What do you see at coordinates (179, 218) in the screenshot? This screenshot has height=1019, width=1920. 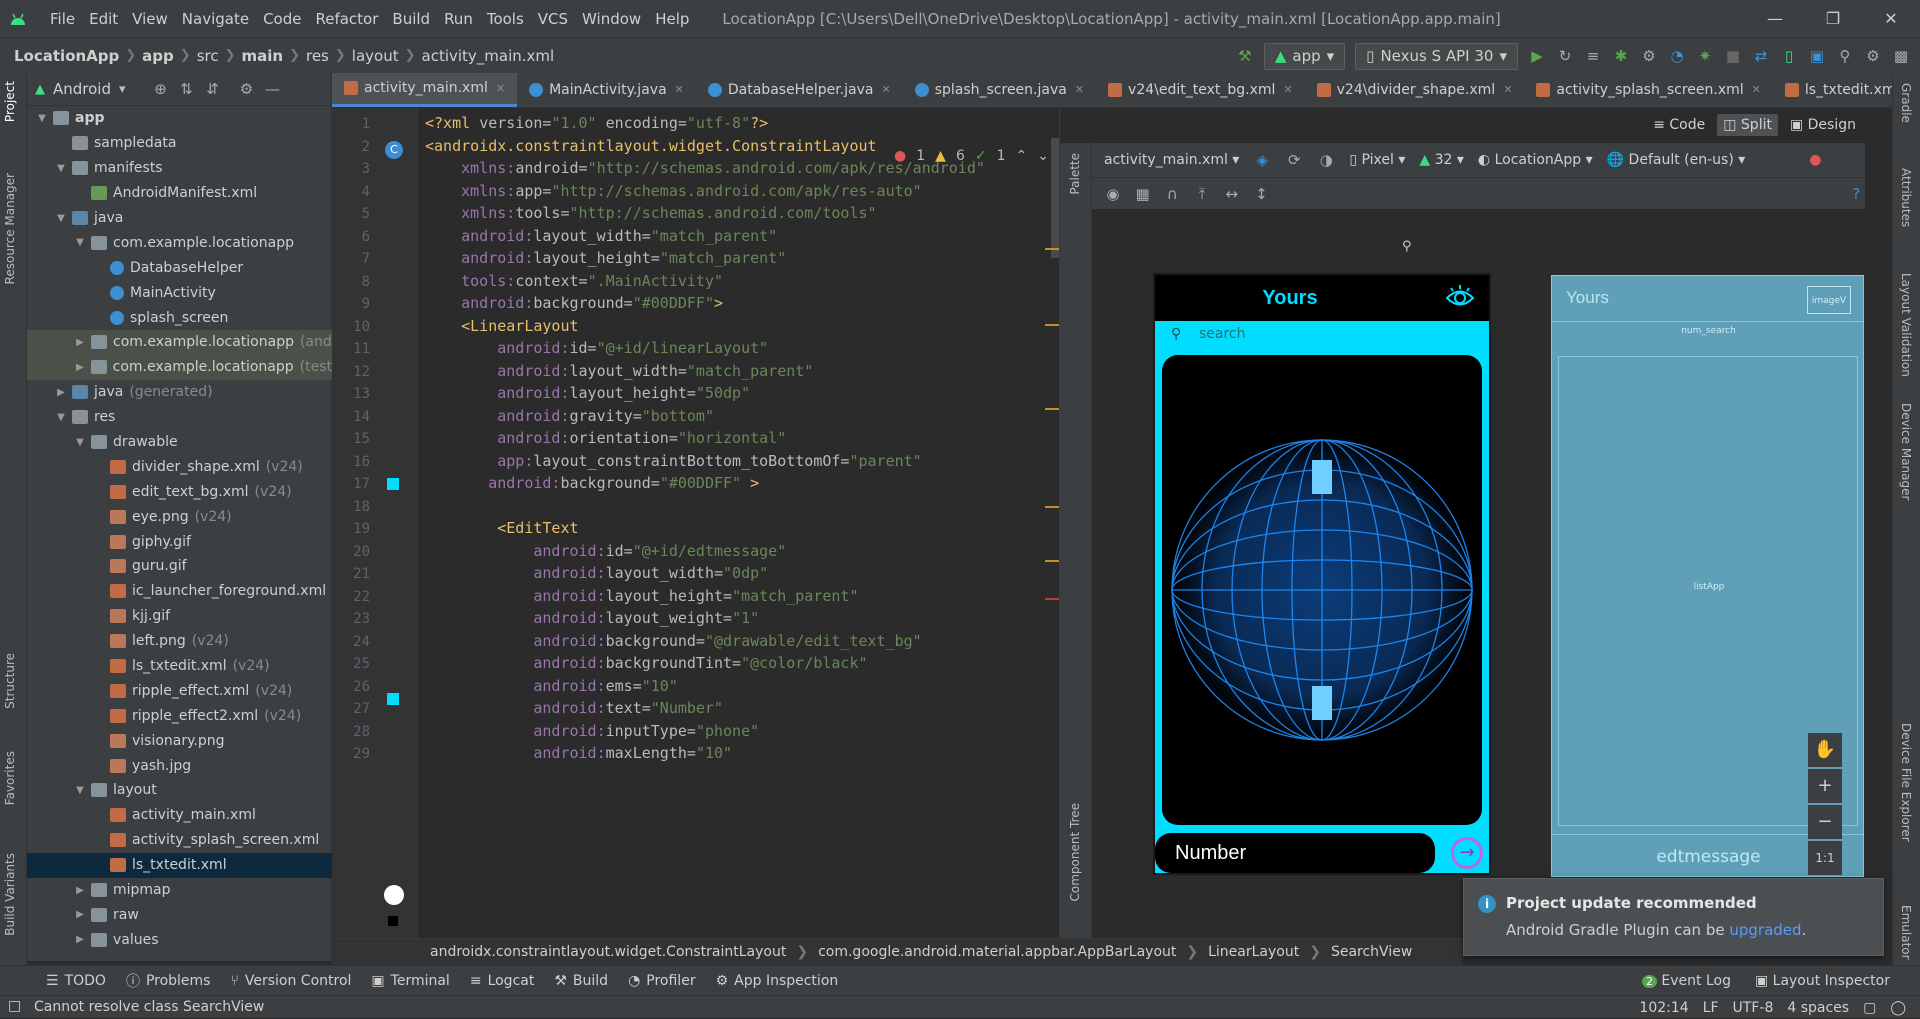 I see `tree-item: ▼ java` at bounding box center [179, 218].